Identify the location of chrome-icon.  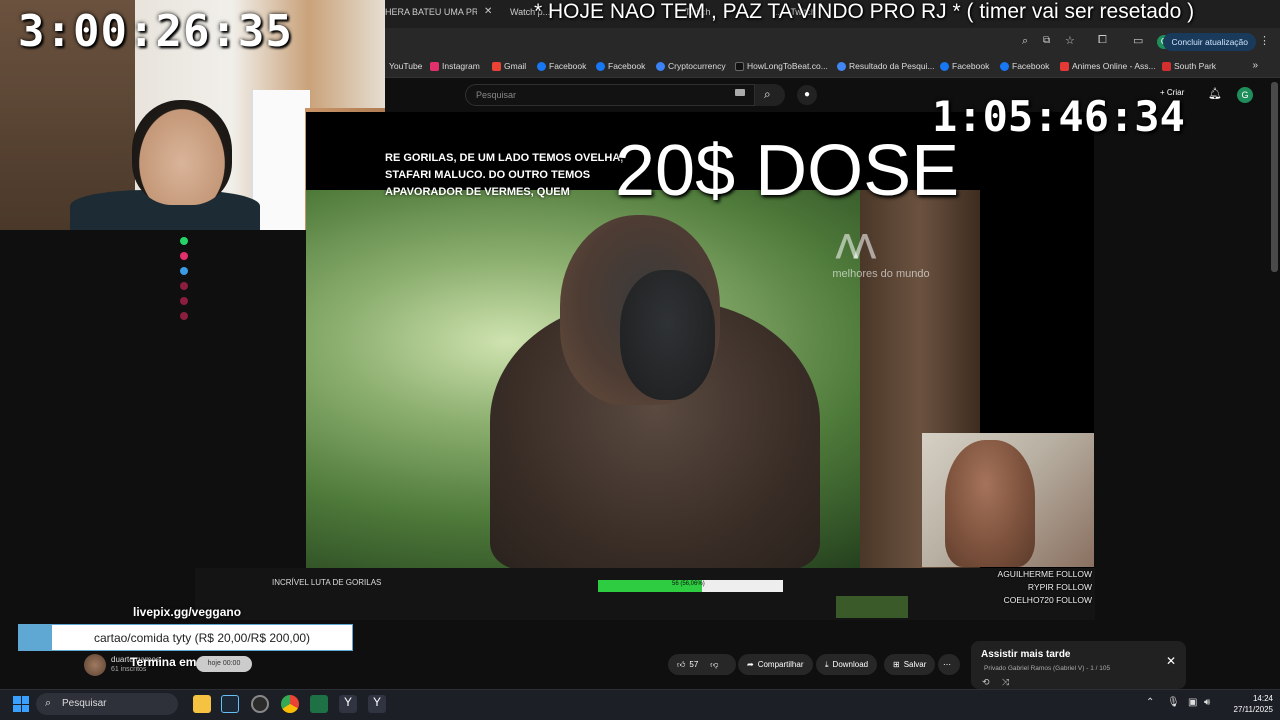
(290, 704).